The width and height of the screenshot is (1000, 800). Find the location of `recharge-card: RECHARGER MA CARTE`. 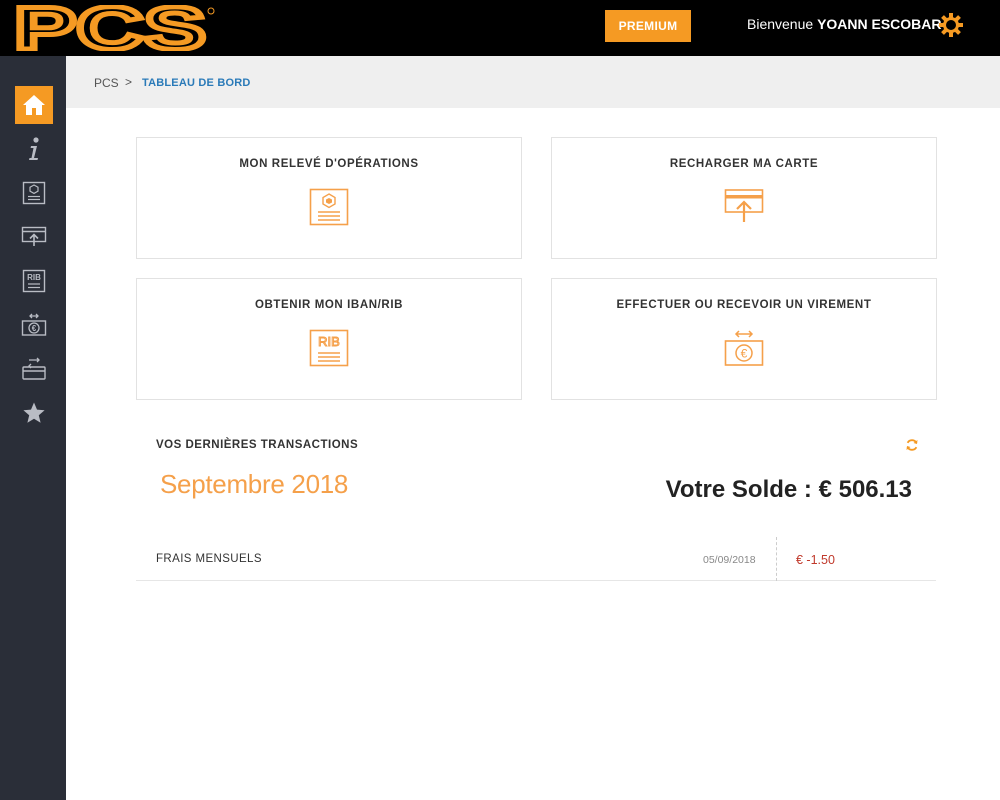

recharge-card: RECHARGER MA CARTE is located at coordinates (744, 198).